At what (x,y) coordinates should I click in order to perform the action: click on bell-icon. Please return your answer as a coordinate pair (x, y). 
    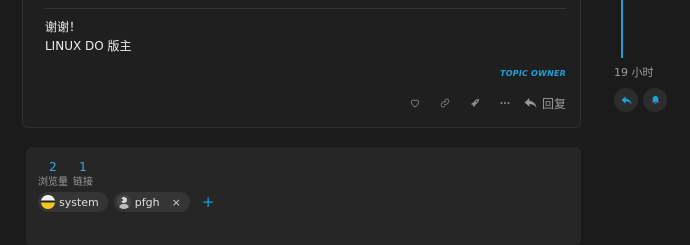
    Looking at the image, I should click on (655, 99).